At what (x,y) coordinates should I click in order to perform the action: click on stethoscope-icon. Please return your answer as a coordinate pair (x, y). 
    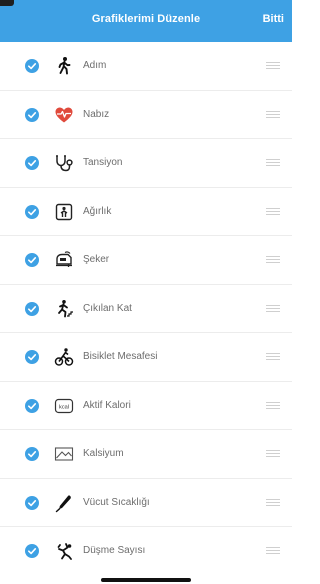
    Looking at the image, I should click on (64, 163).